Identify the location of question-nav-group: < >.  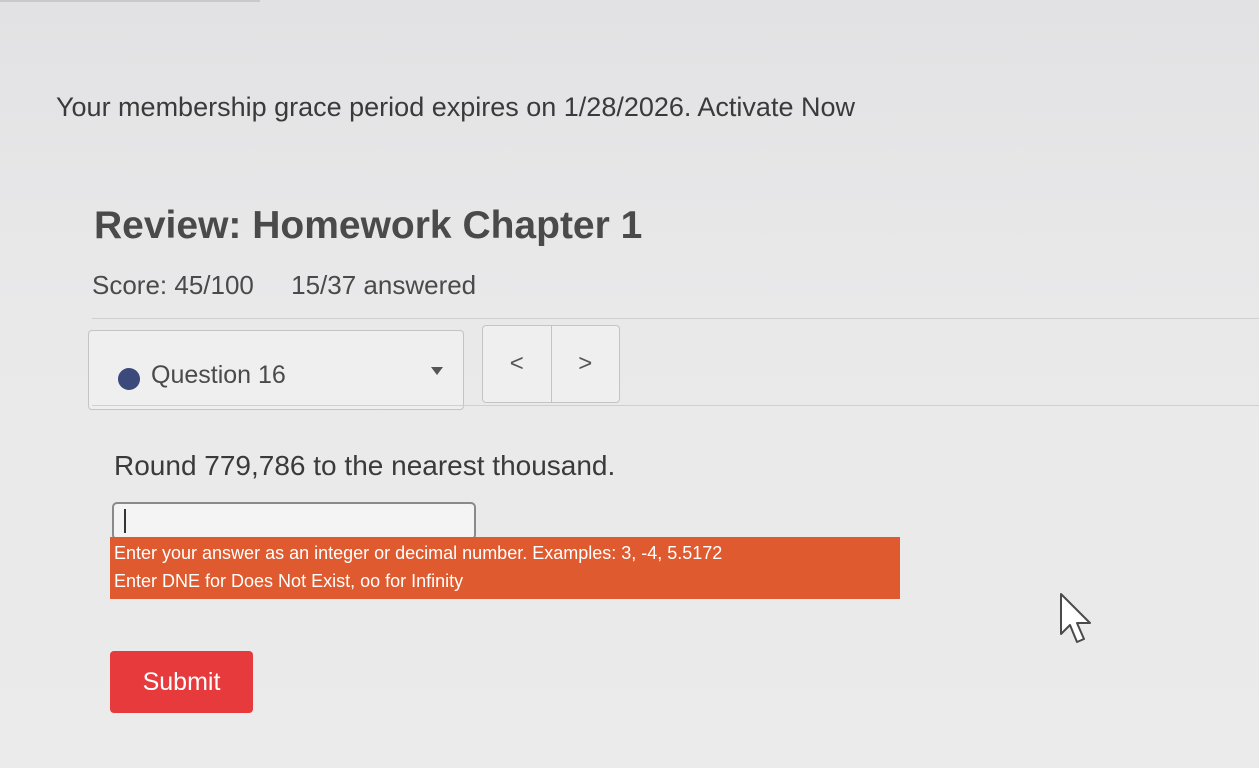
(551, 364).